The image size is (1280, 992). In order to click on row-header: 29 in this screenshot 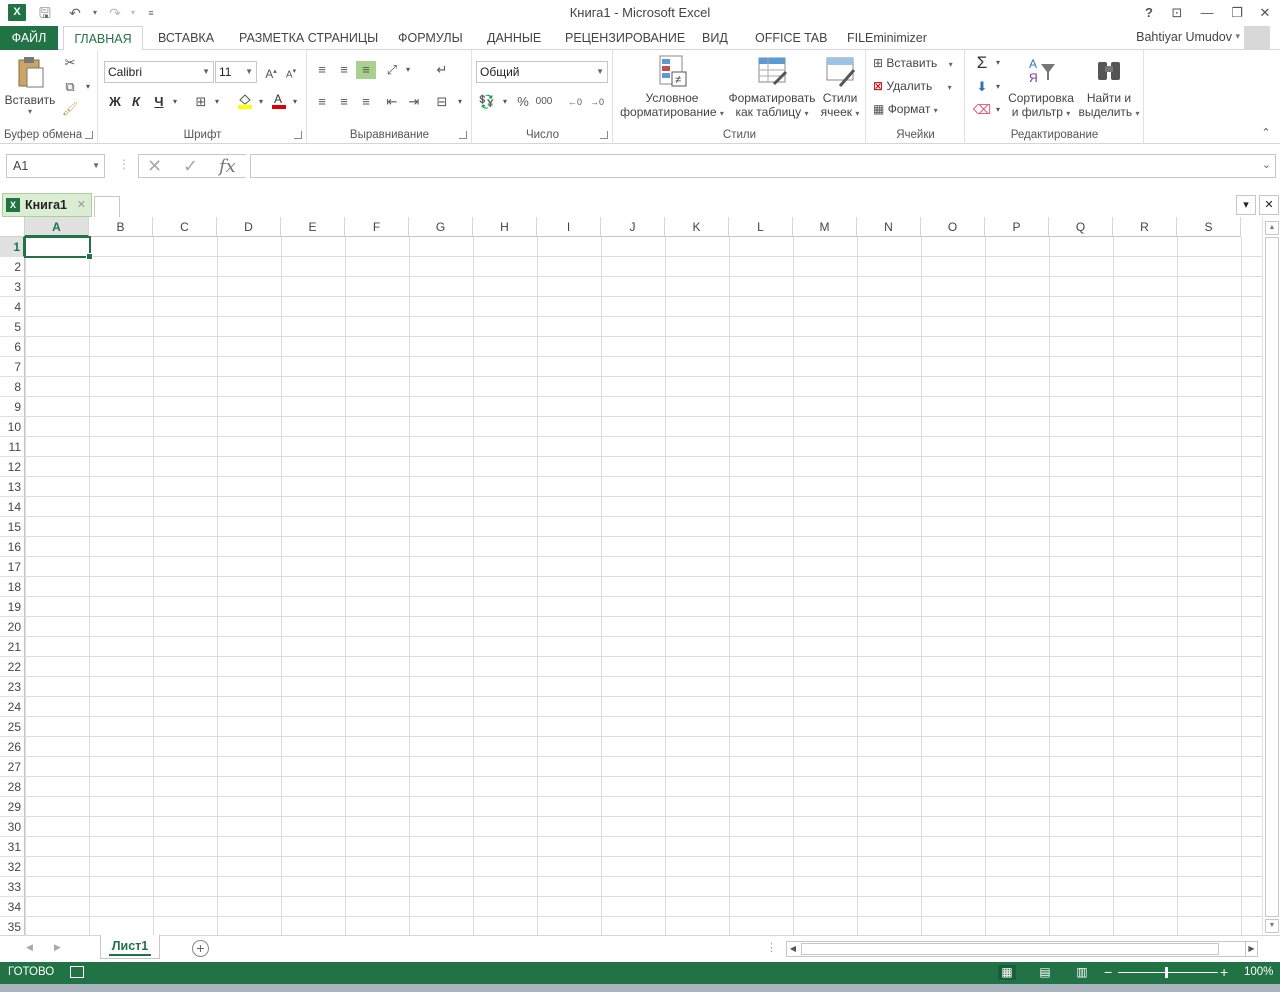, I will do `click(12, 807)`.